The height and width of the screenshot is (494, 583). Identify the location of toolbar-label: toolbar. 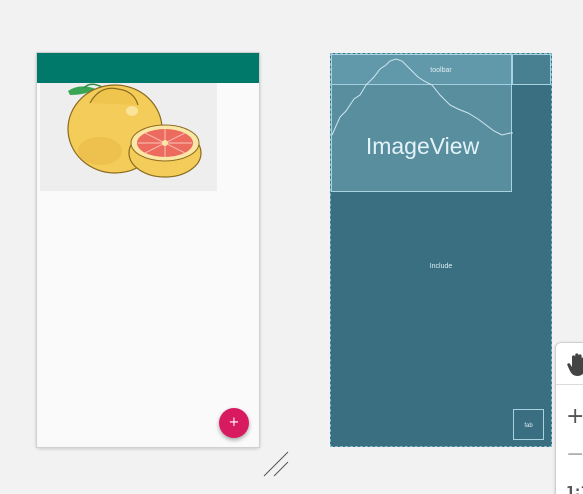
(441, 70).